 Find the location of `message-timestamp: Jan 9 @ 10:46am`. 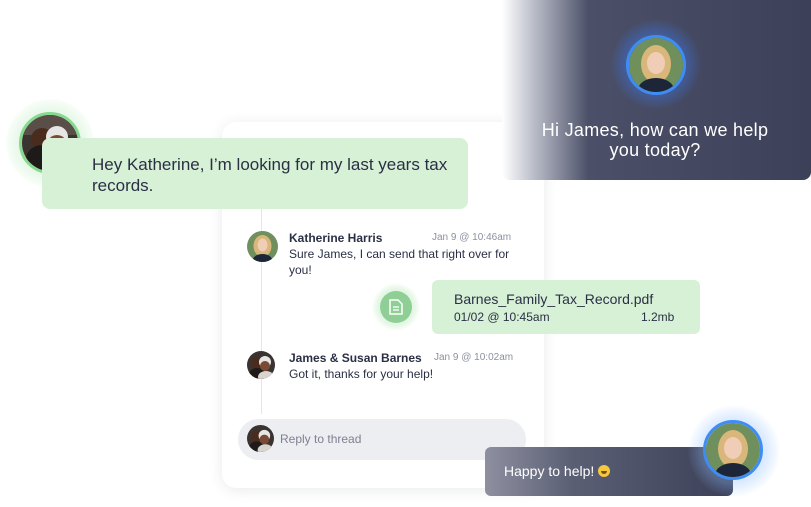

message-timestamp: Jan 9 @ 10:46am is located at coordinates (472, 237).